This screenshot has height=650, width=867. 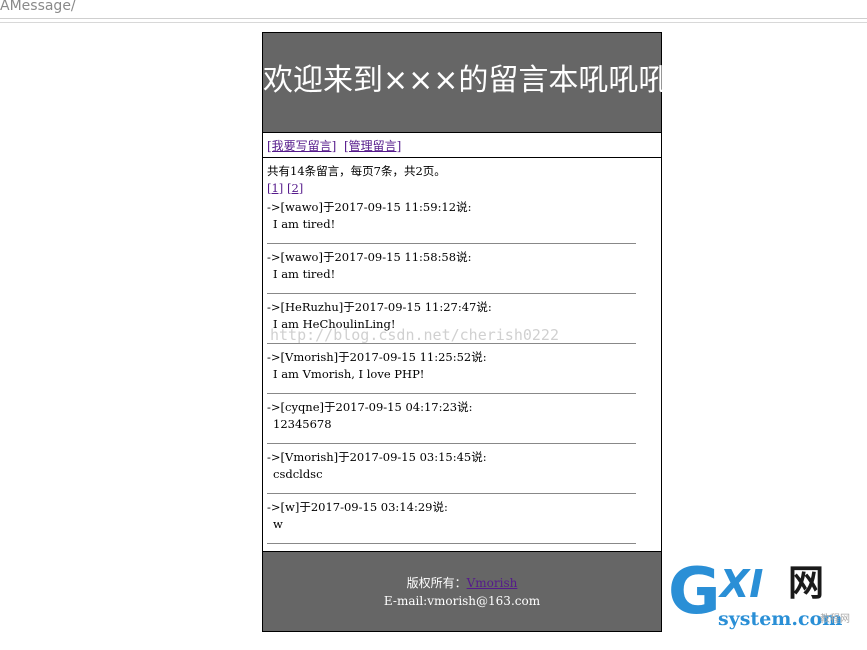 What do you see at coordinates (295, 188) in the screenshot?
I see `page-link-2: [2]` at bounding box center [295, 188].